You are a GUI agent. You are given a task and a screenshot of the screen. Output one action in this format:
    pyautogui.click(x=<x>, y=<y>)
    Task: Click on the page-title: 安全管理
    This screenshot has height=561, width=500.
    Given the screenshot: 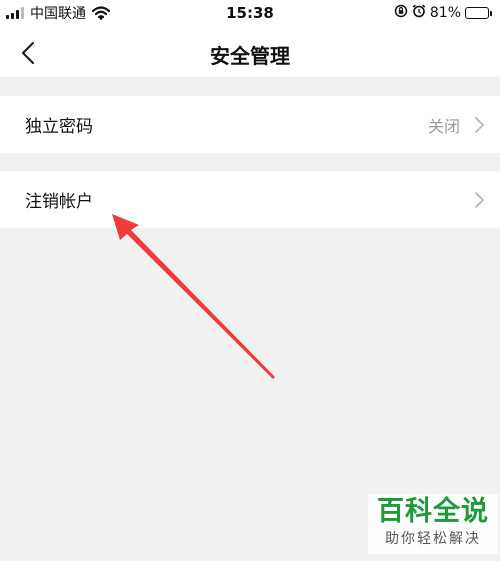 What is the action you would take?
    pyautogui.click(x=250, y=56)
    